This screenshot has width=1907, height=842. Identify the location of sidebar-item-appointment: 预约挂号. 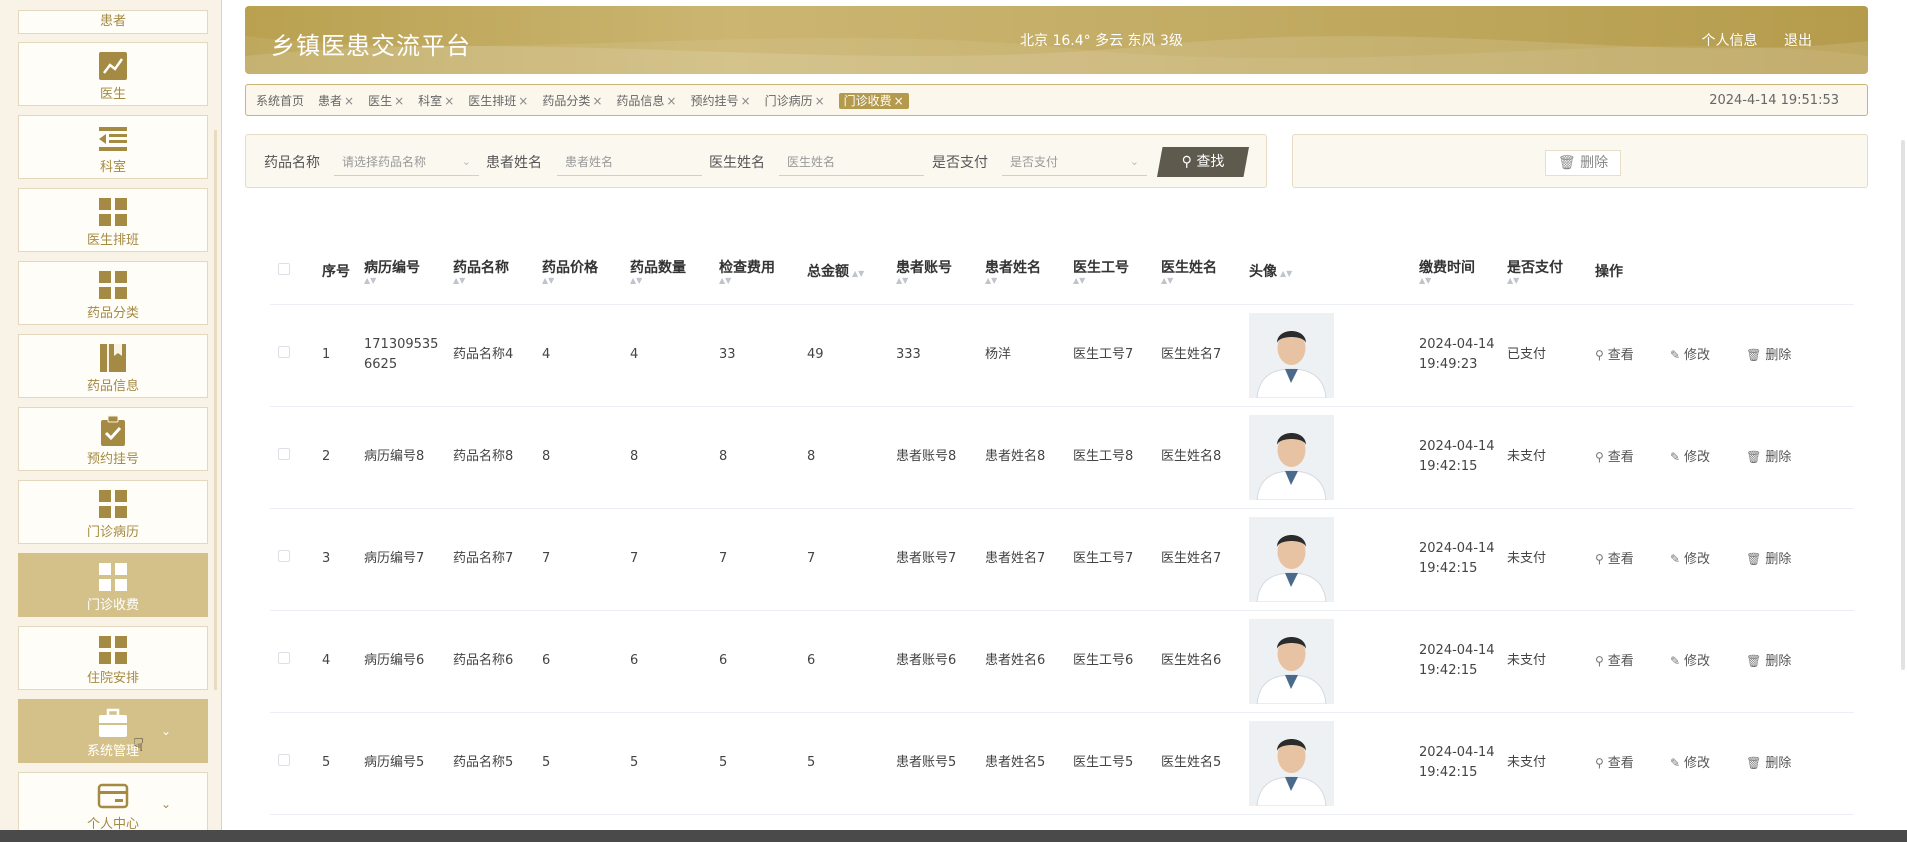
(113, 439).